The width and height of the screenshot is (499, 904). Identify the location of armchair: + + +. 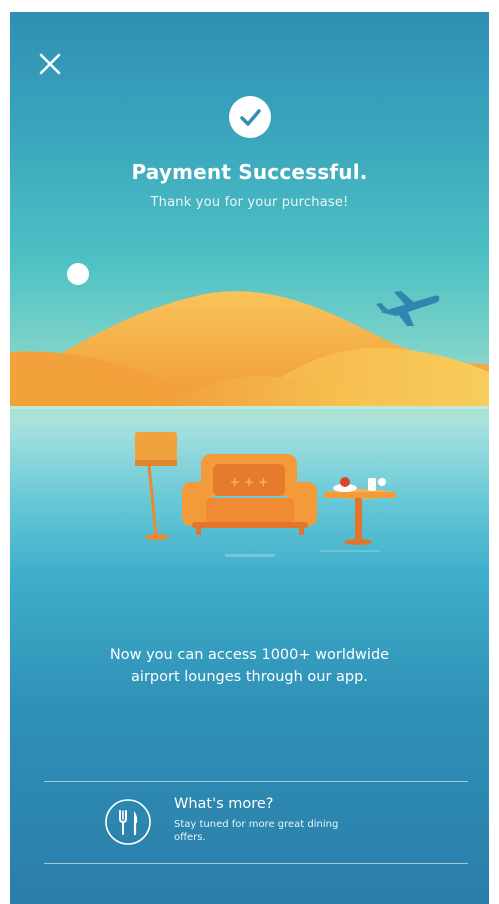
(249, 494).